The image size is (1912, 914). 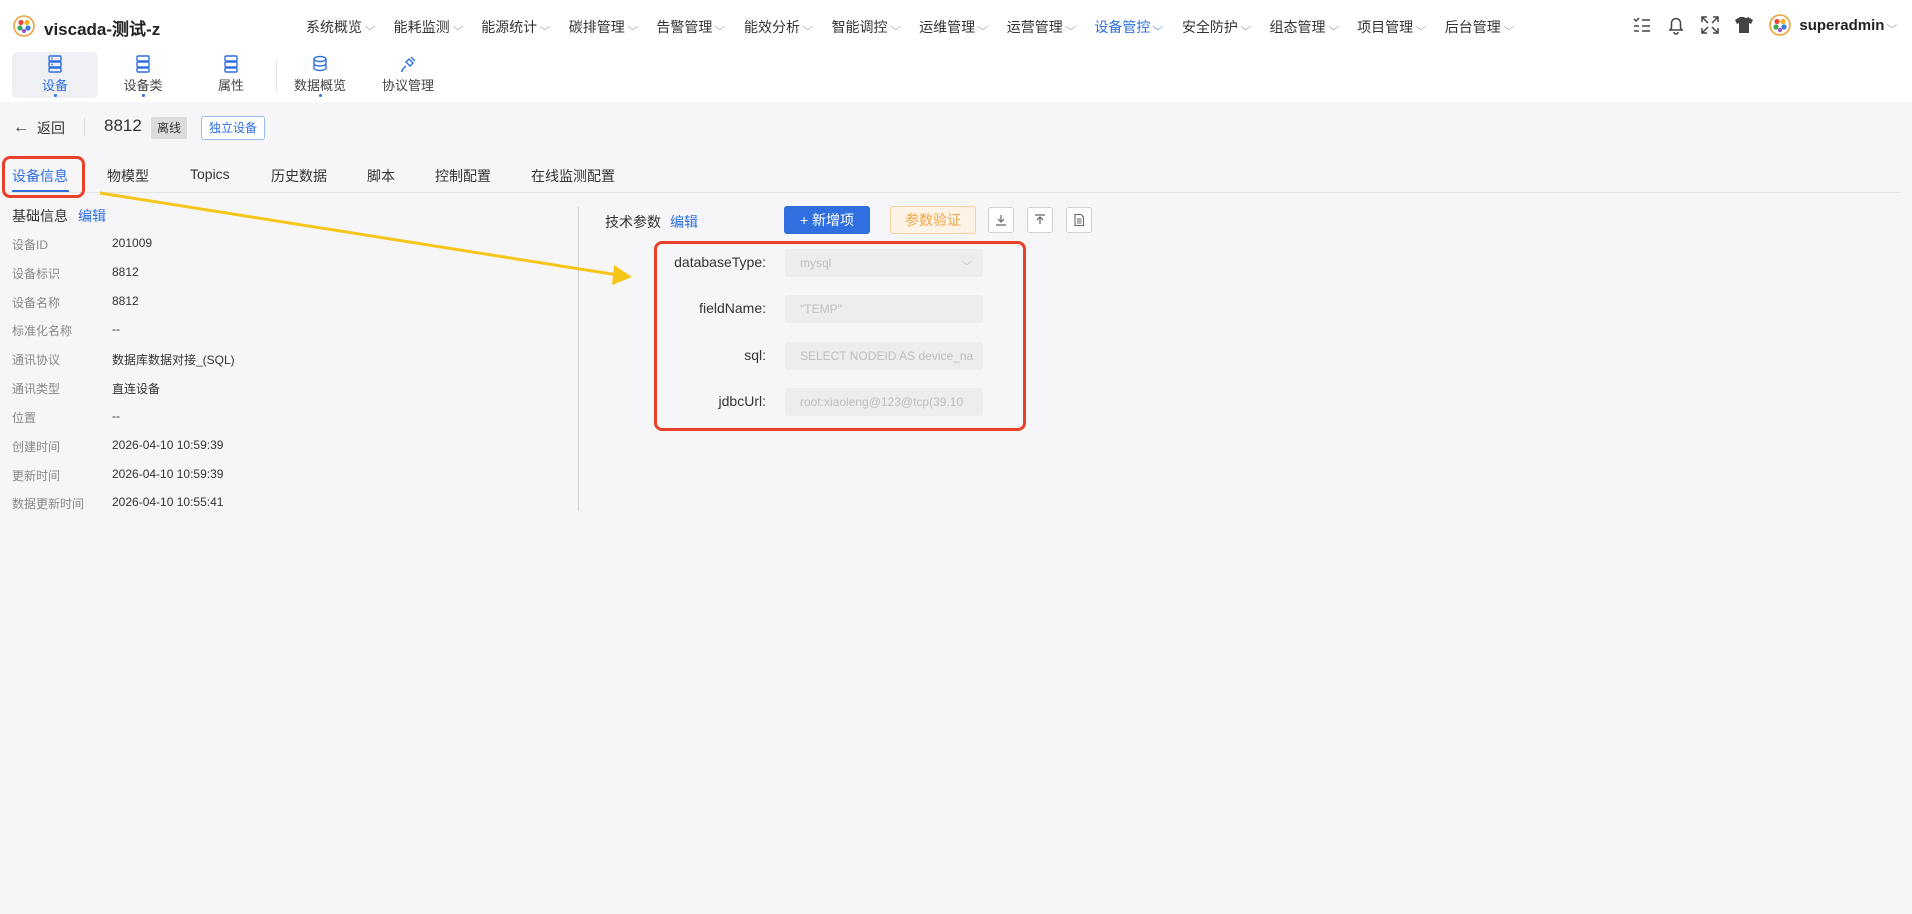 I want to click on tab-online-monitor-config: 在线监测配置, so click(x=573, y=176).